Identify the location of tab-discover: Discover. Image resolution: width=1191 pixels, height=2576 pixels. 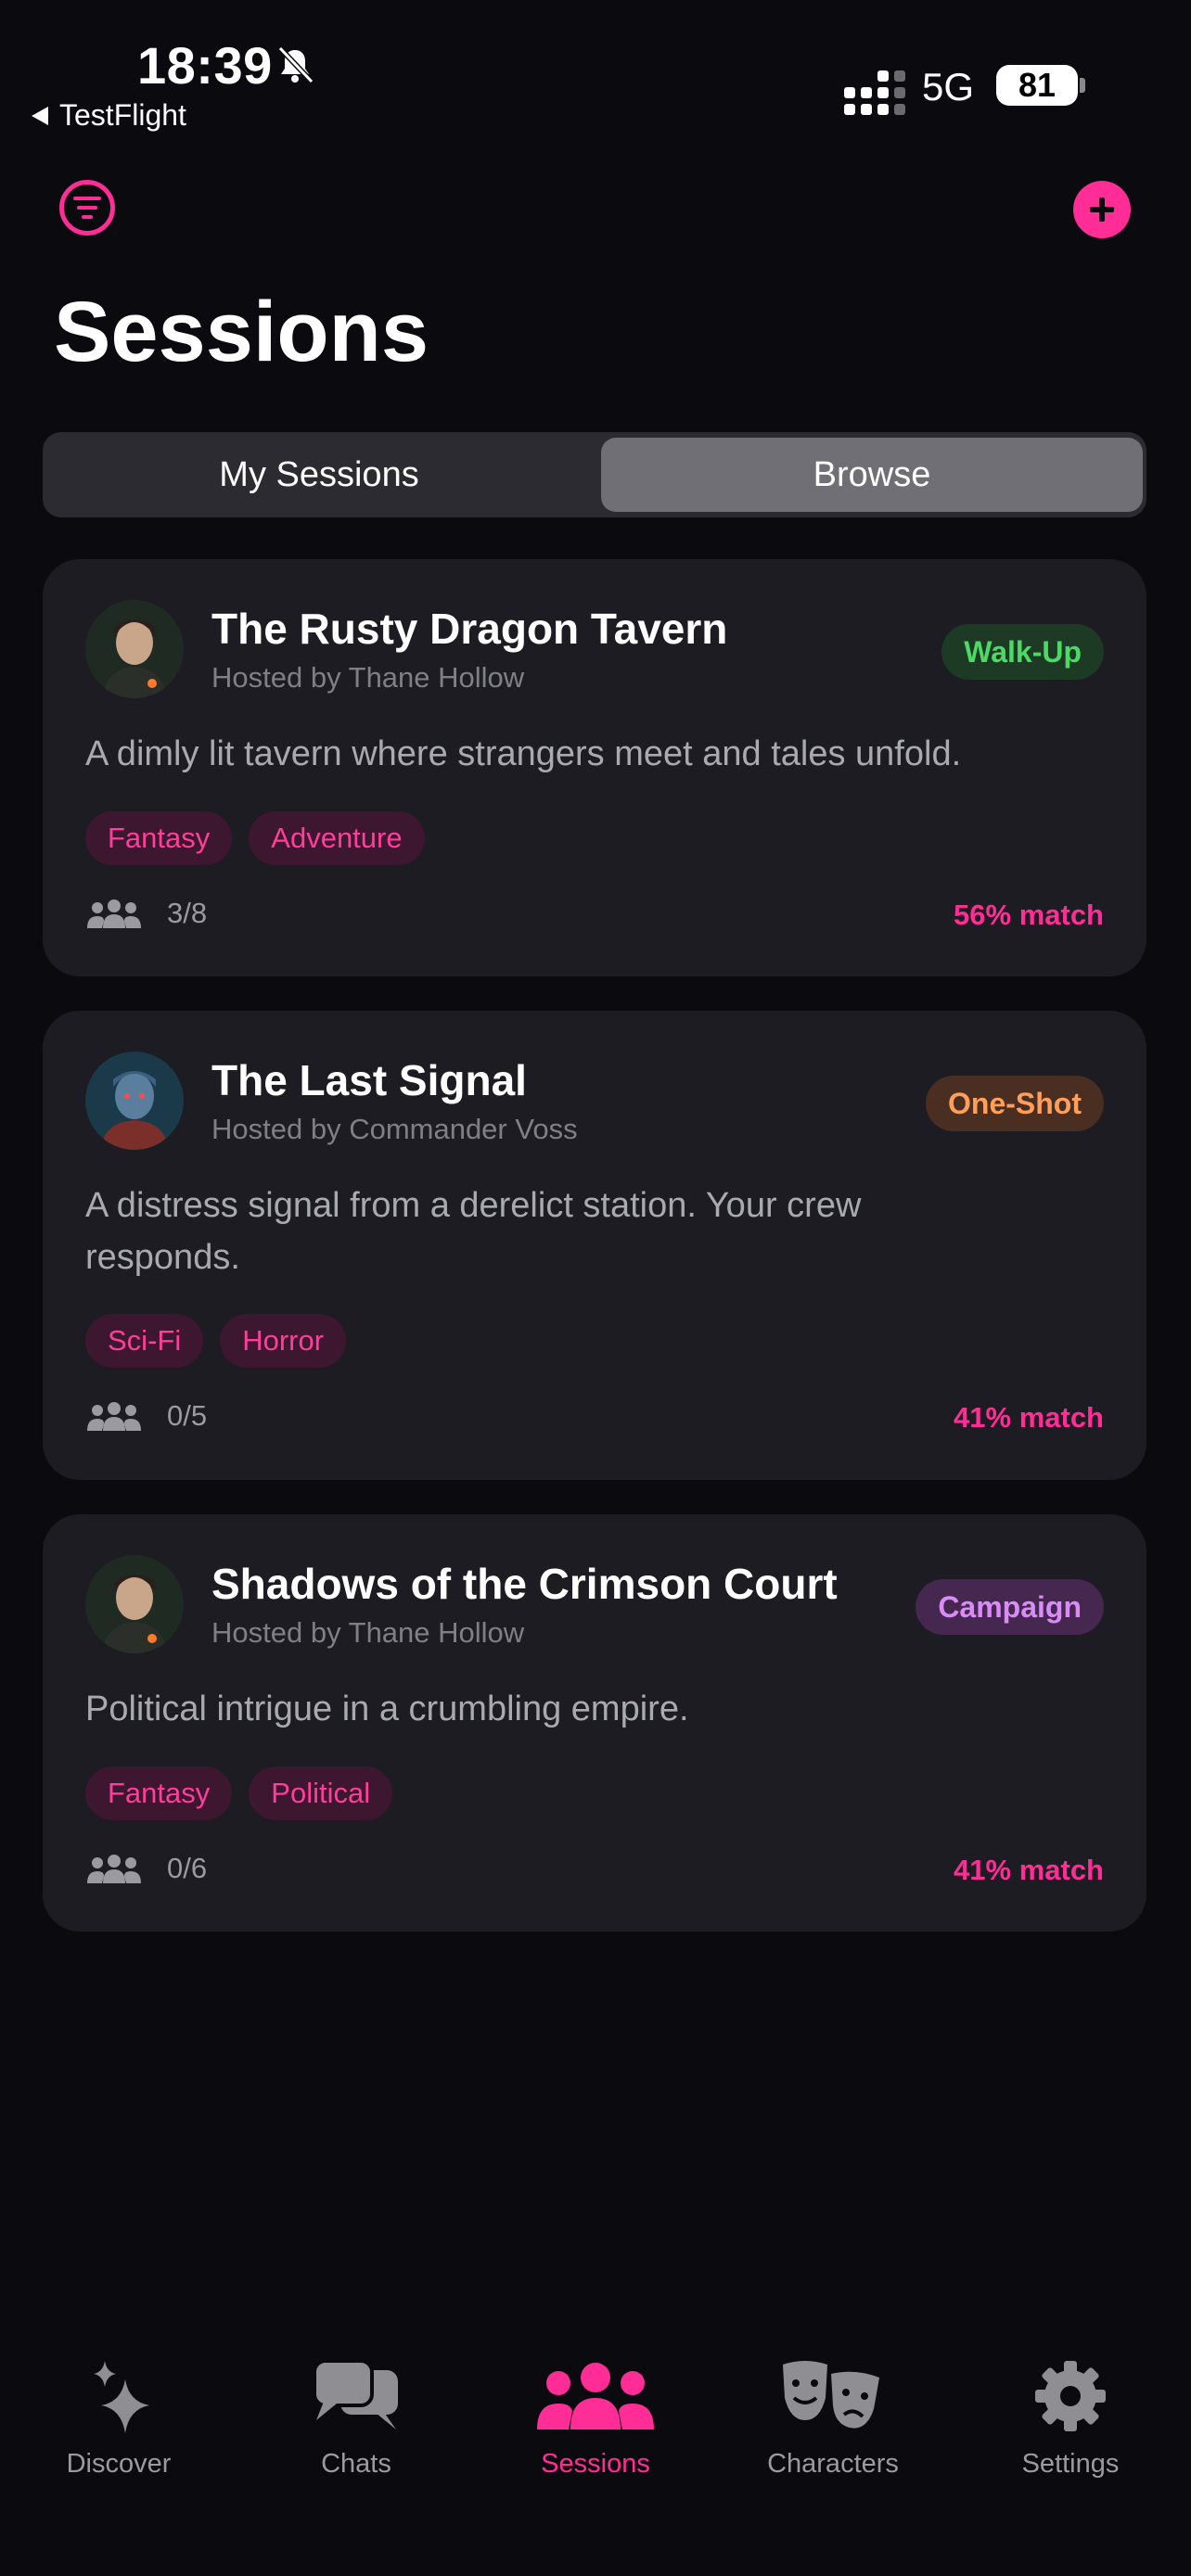
(119, 2418).